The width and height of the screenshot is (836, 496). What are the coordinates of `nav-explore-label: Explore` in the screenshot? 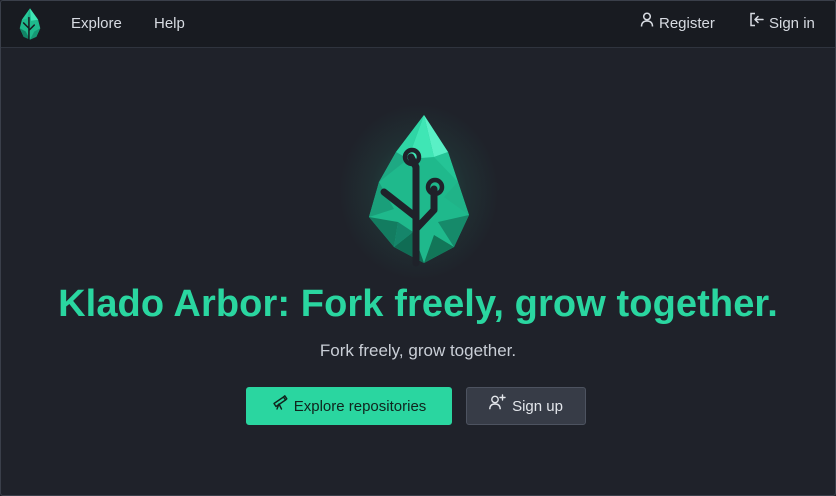 It's located at (96, 23).